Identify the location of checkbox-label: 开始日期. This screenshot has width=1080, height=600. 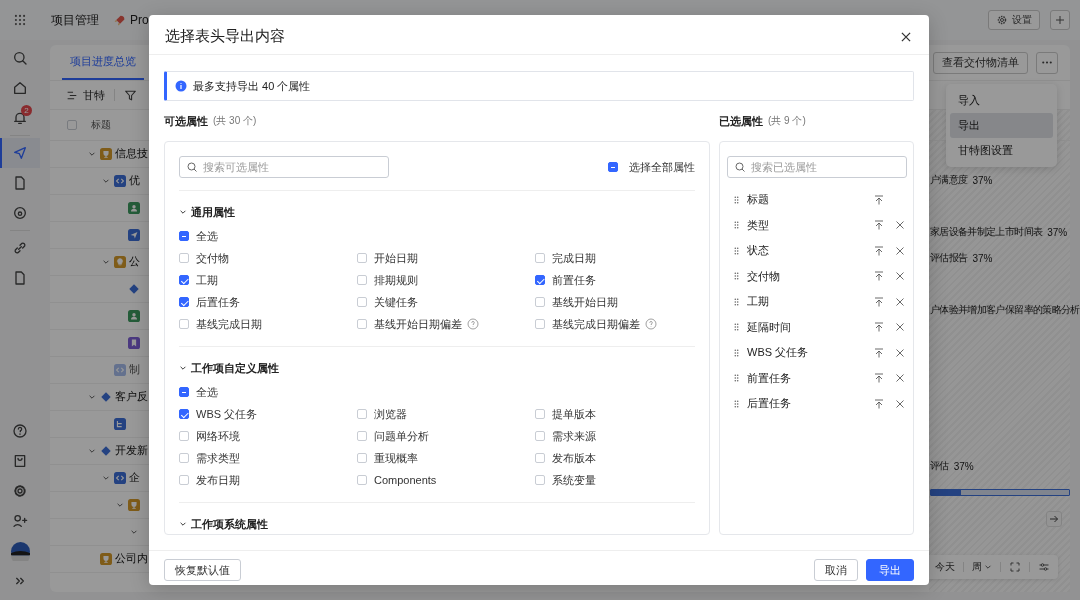
(396, 258).